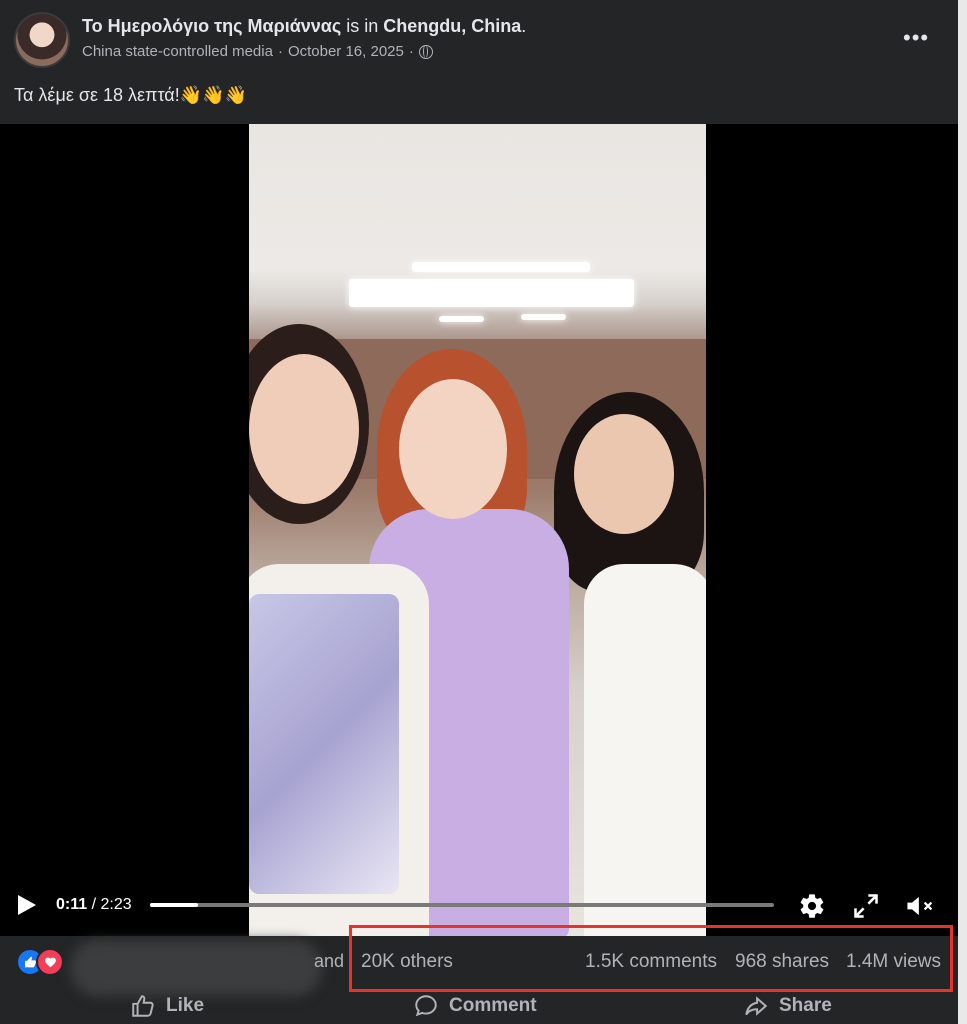  Describe the element at coordinates (346, 51) in the screenshot. I see `post-date: October 16, 2025` at that location.